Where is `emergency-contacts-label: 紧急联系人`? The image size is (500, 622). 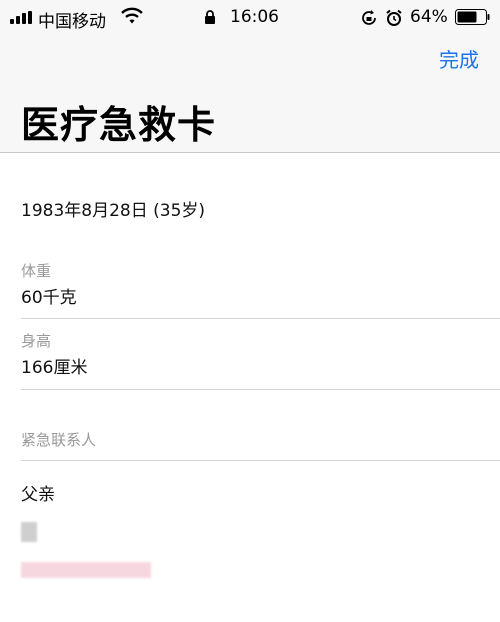 emergency-contacts-label: 紧急联系人 is located at coordinates (59, 440).